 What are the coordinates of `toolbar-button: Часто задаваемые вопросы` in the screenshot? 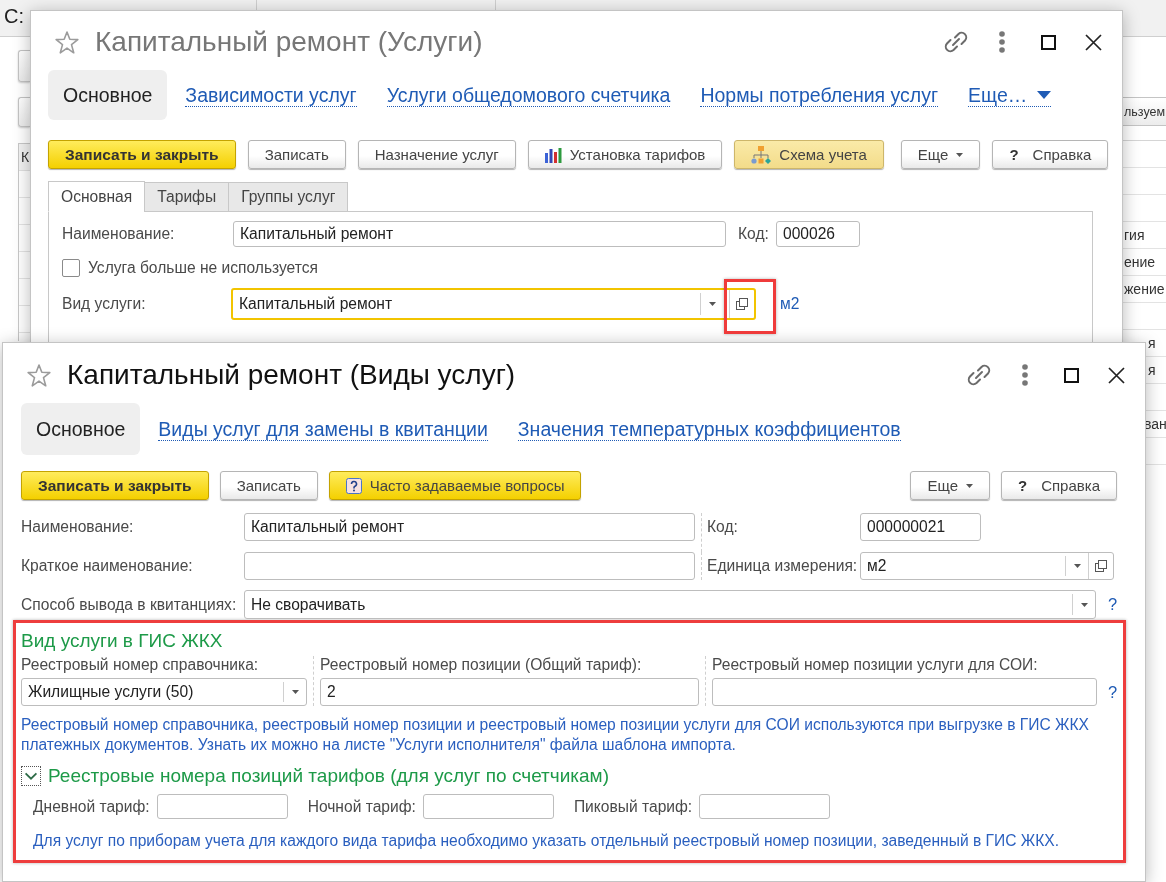 It's located at (455, 485).